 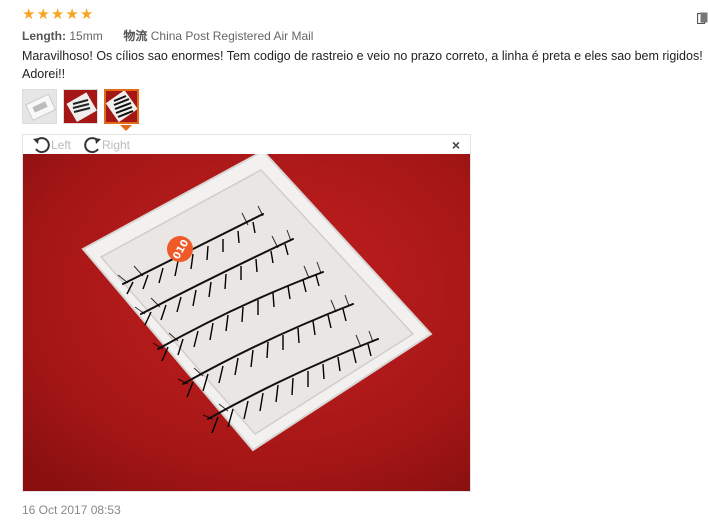 I want to click on rotate-right-icon, so click(x=92, y=145).